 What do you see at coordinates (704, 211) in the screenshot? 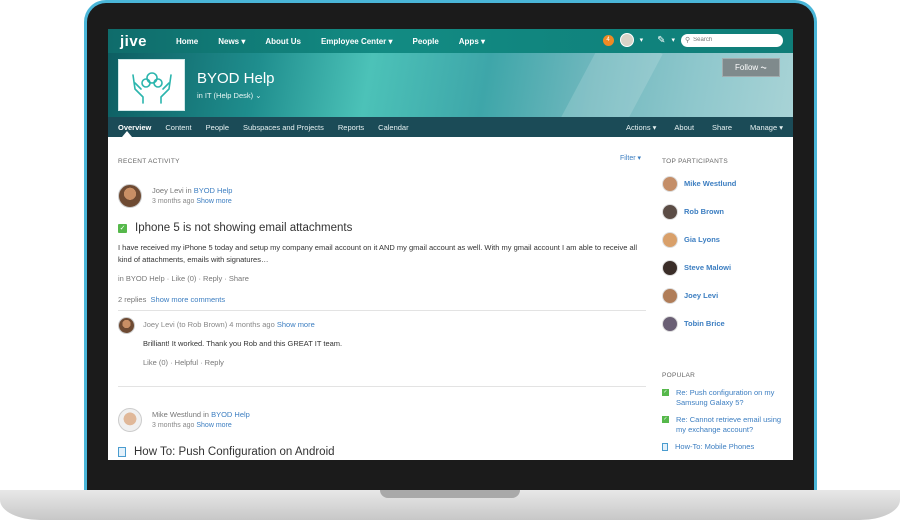
I see `participant-name: Rob Brown` at bounding box center [704, 211].